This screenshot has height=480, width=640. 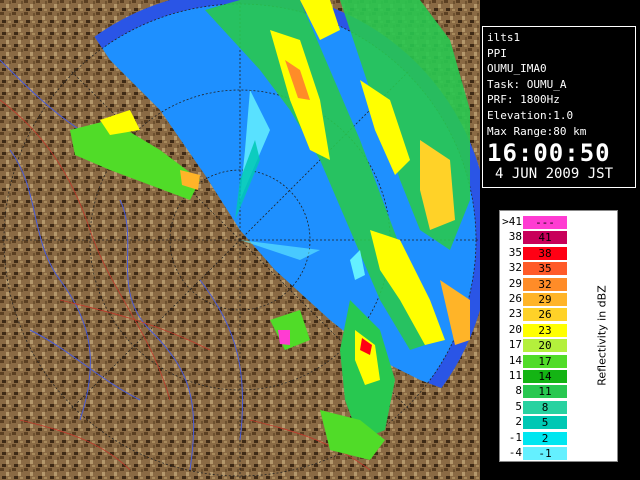 What do you see at coordinates (515, 298) in the screenshot?
I see `legend-low-value: 26` at bounding box center [515, 298].